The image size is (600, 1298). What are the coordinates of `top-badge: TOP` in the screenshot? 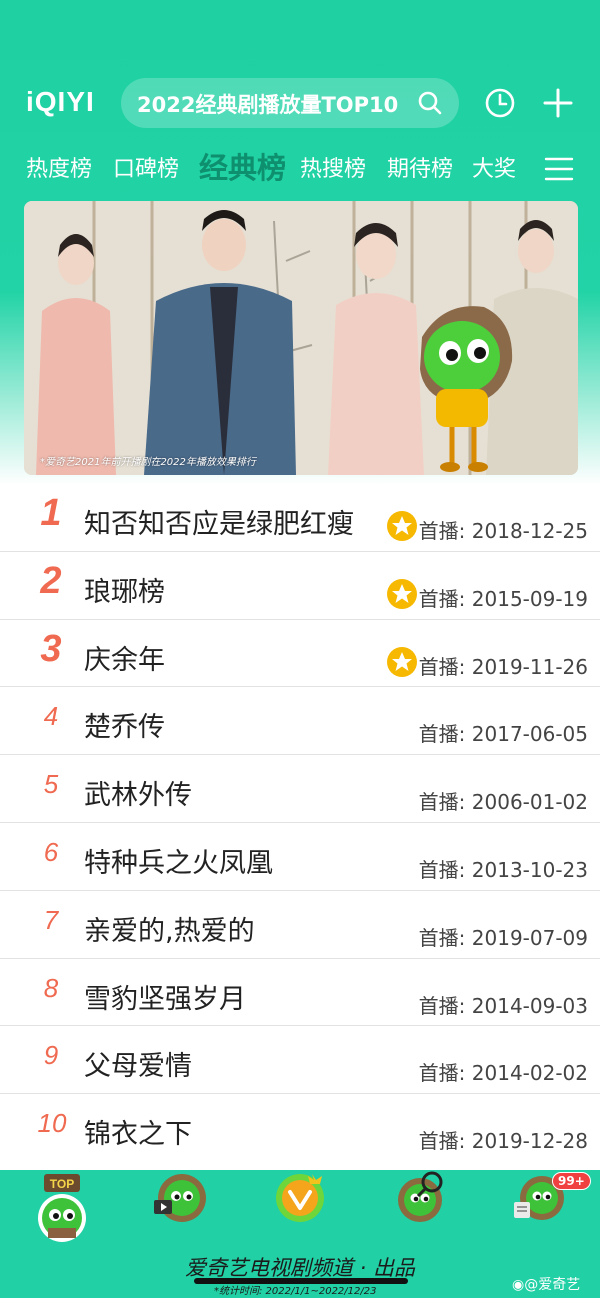 It's located at (62, 1184).